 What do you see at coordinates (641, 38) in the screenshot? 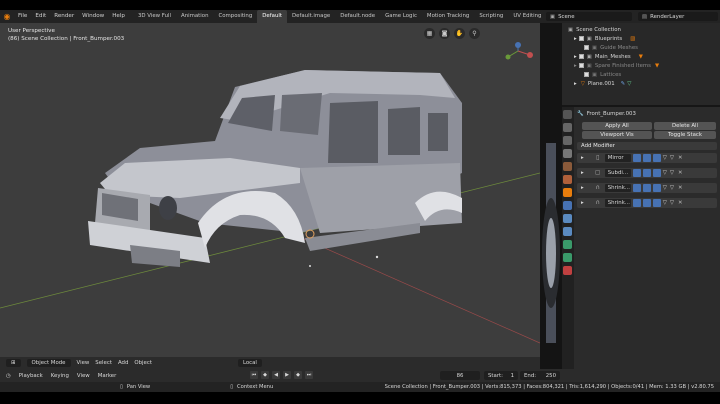
I see `outliner-item: ▸ ▣ Blueprints ▨` at bounding box center [641, 38].